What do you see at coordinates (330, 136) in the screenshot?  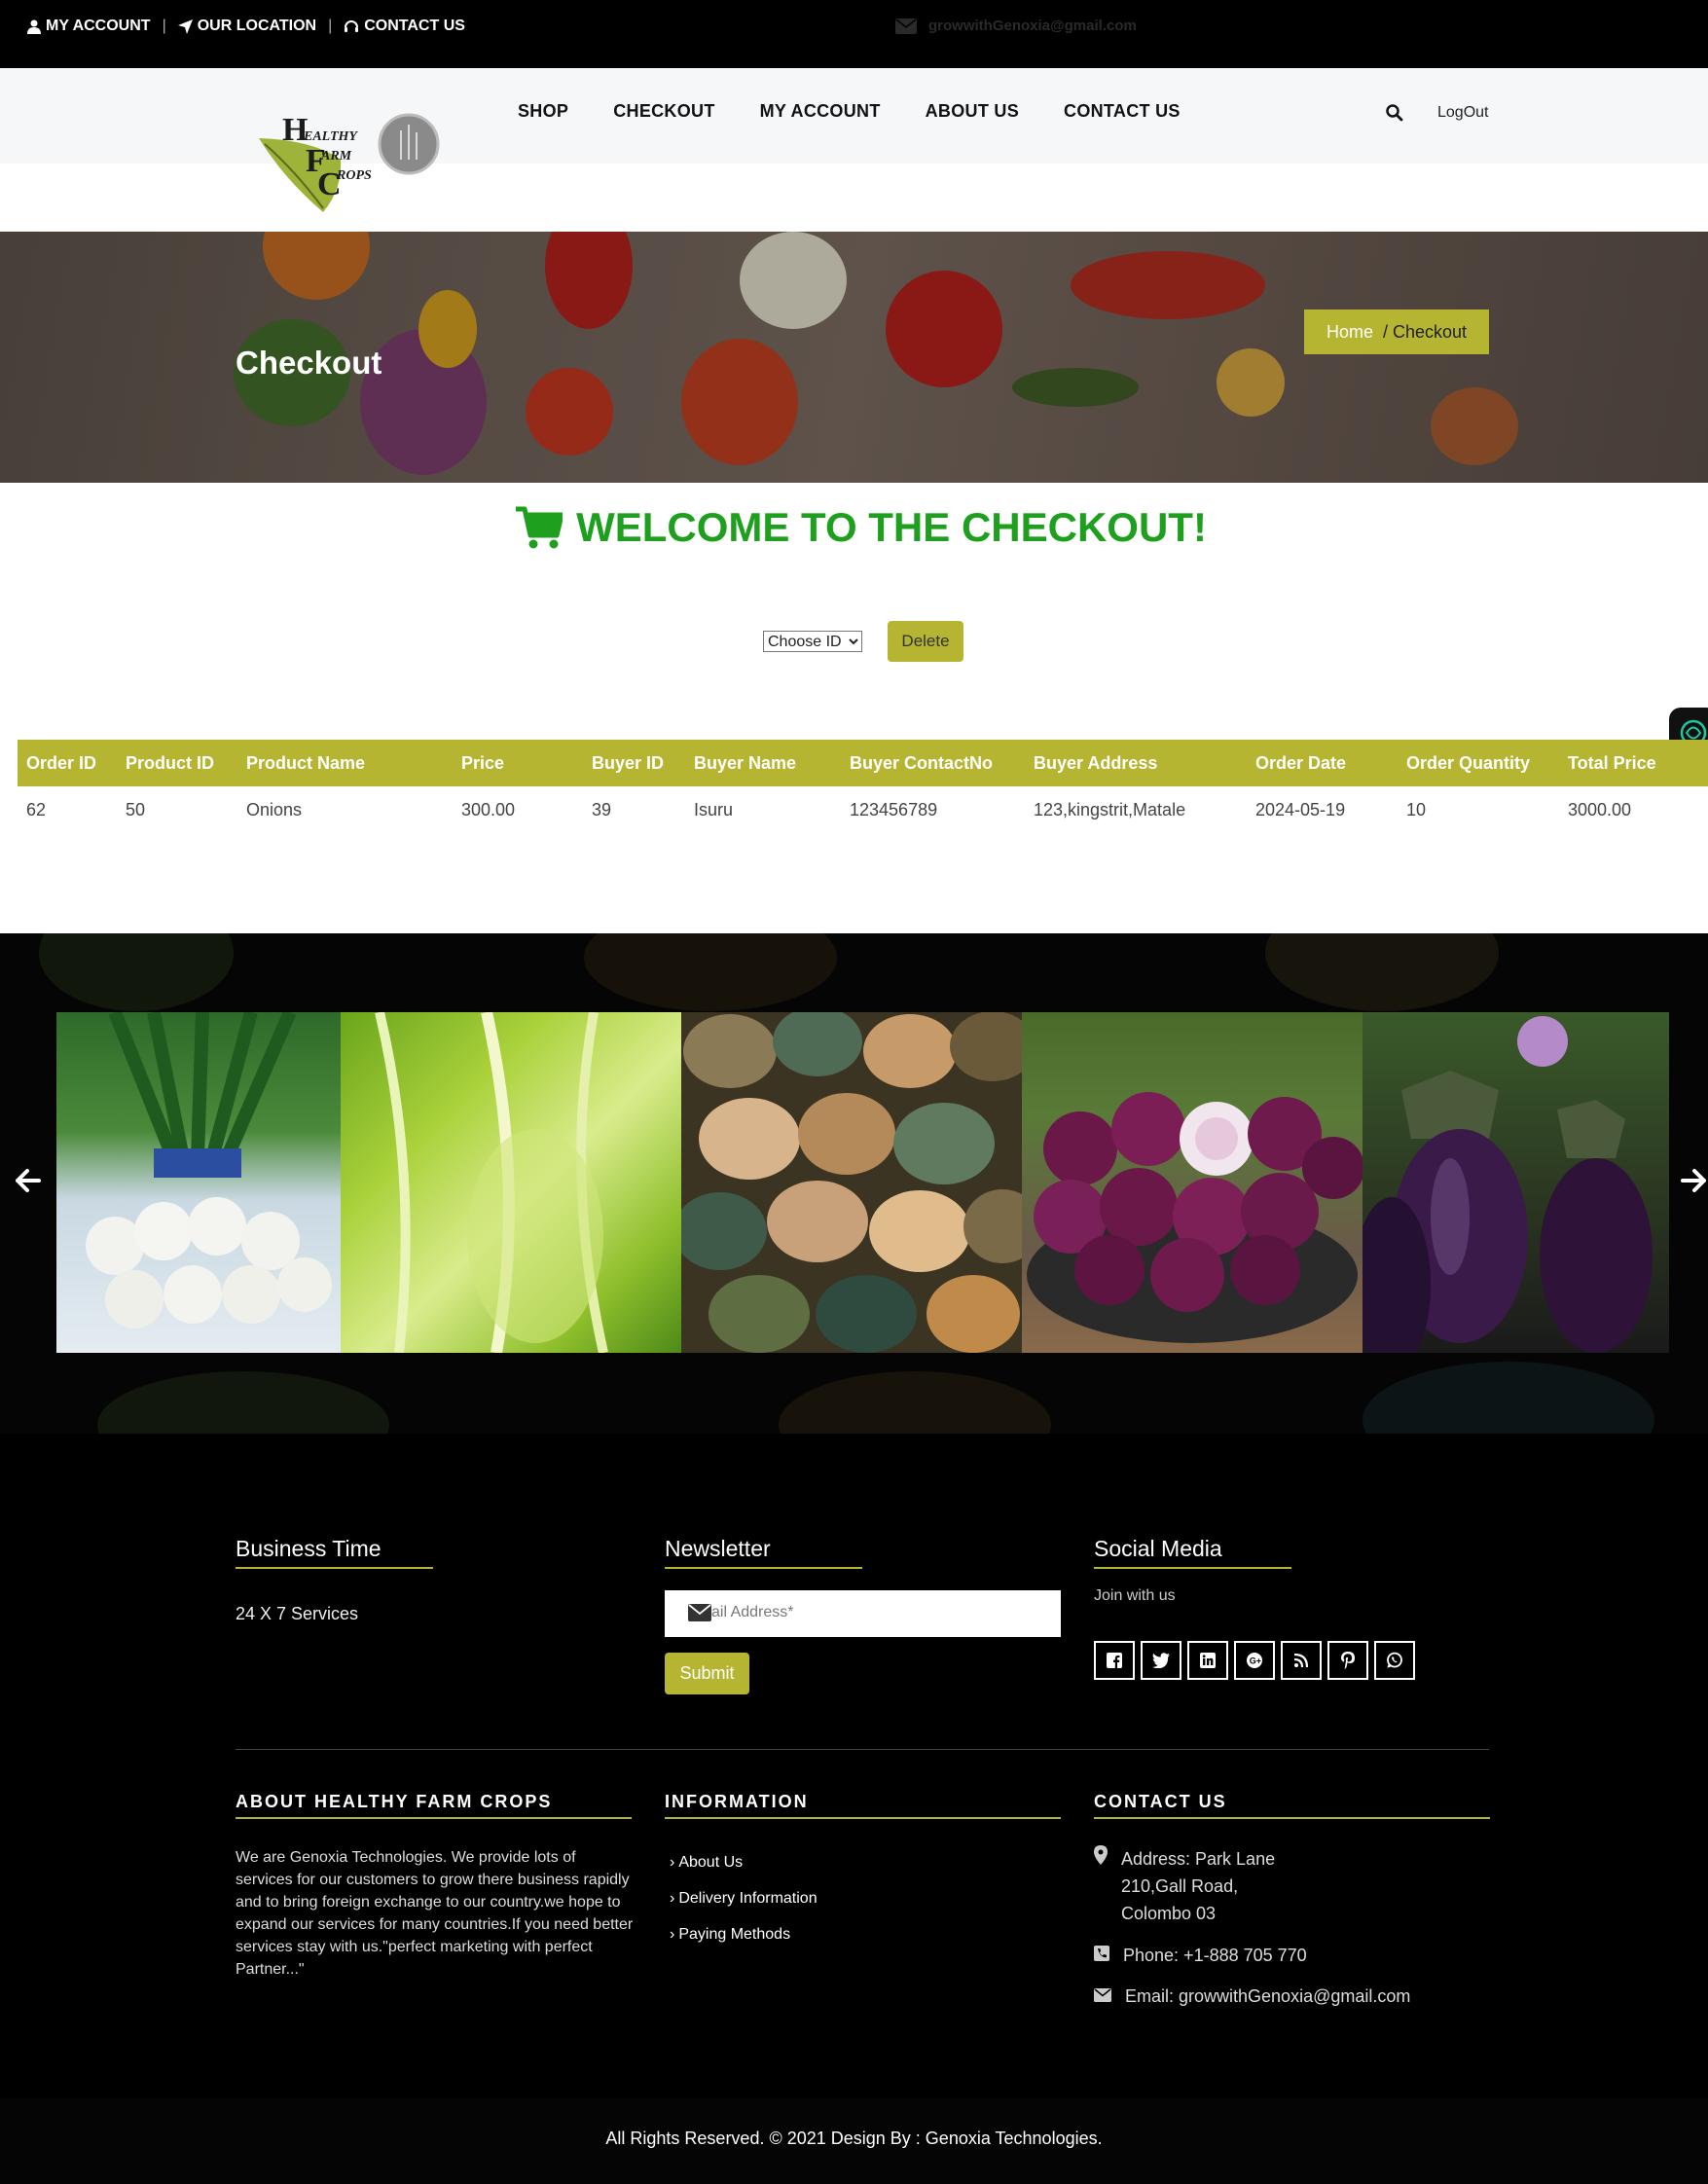 I see `svg-text: EALTHY` at bounding box center [330, 136].